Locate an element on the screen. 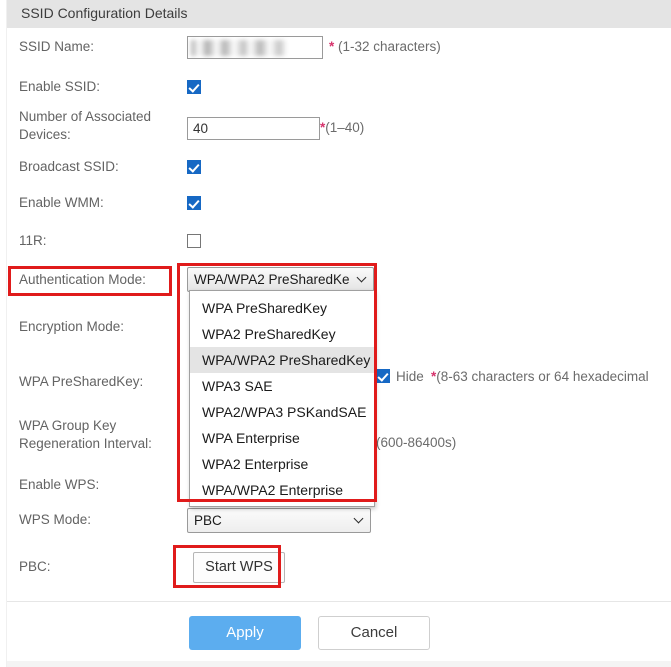  broadcast-ssid-checkbox is located at coordinates (194, 167).